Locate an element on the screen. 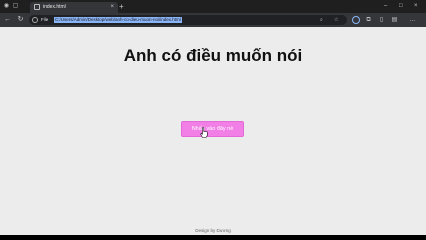 This screenshot has width=426, height=240. minimize-button: – is located at coordinates (385, 6).